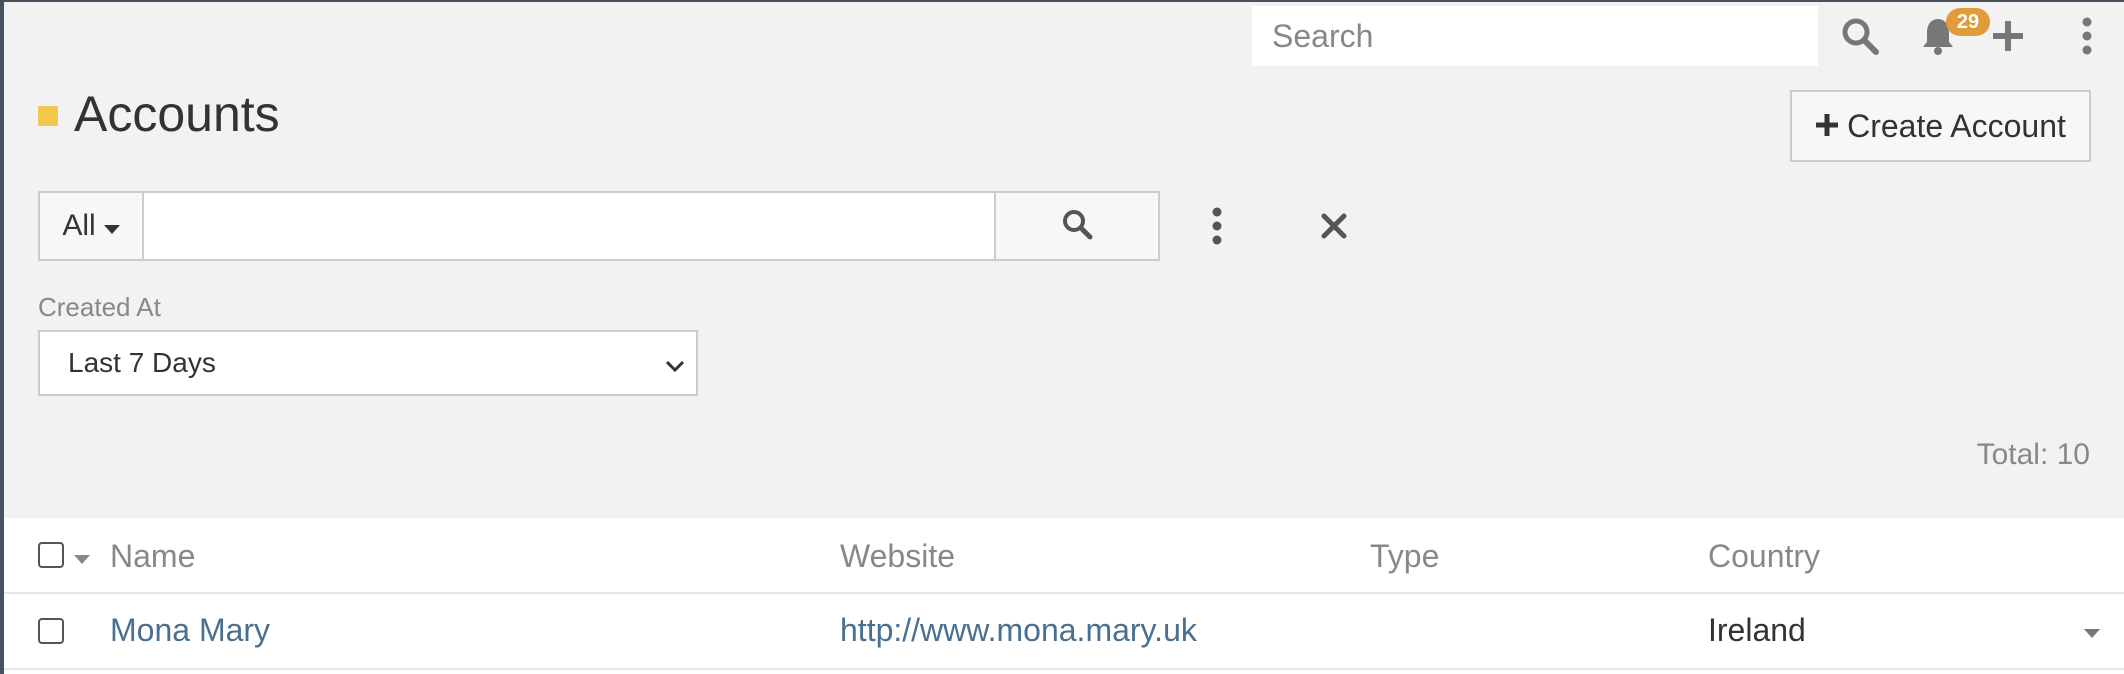 The width and height of the screenshot is (2124, 674). What do you see at coordinates (190, 630) in the screenshot?
I see `account-name-link: Mona Mary` at bounding box center [190, 630].